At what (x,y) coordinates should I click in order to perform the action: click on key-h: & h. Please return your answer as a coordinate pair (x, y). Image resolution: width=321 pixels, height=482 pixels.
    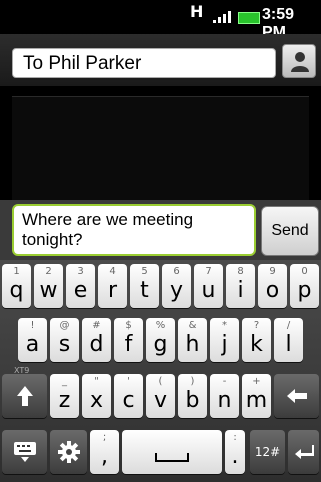
    Looking at the image, I should click on (192, 340).